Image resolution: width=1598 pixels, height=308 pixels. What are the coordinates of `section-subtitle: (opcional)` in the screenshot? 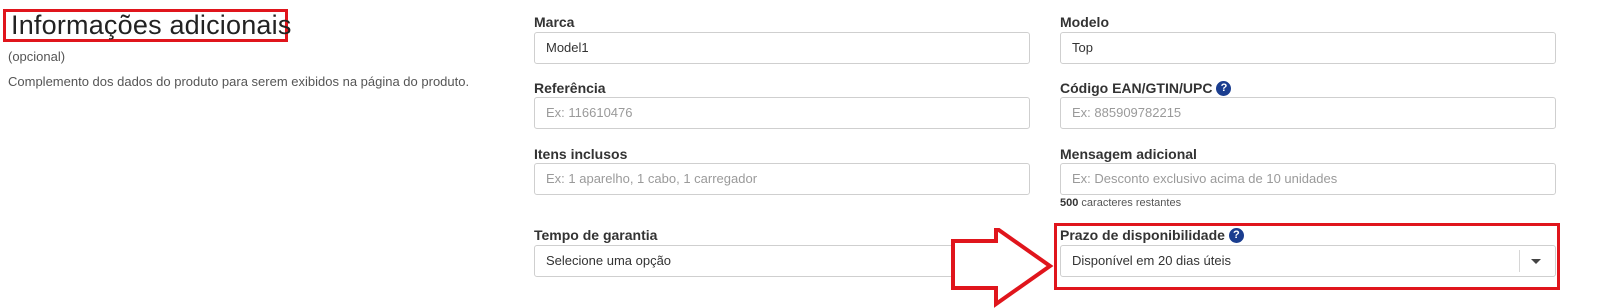 It's located at (37, 56).